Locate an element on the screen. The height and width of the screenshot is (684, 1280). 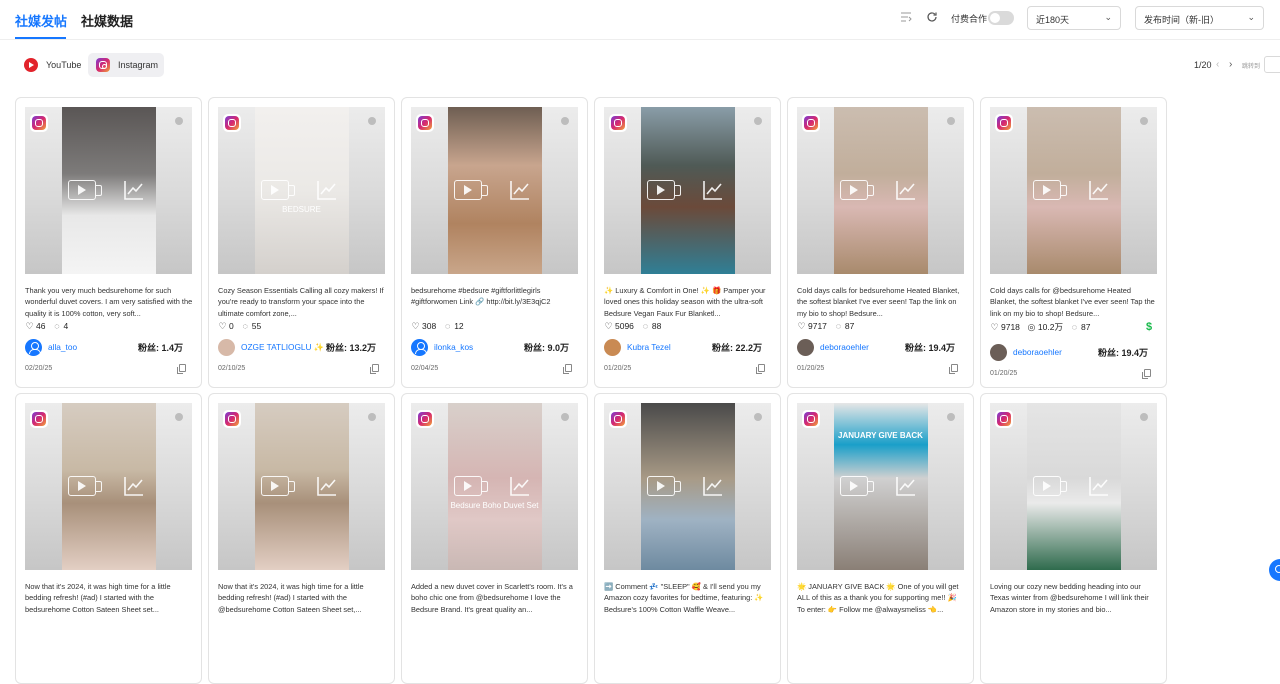
likes-stat: ♡ 308 is located at coordinates (423, 326).